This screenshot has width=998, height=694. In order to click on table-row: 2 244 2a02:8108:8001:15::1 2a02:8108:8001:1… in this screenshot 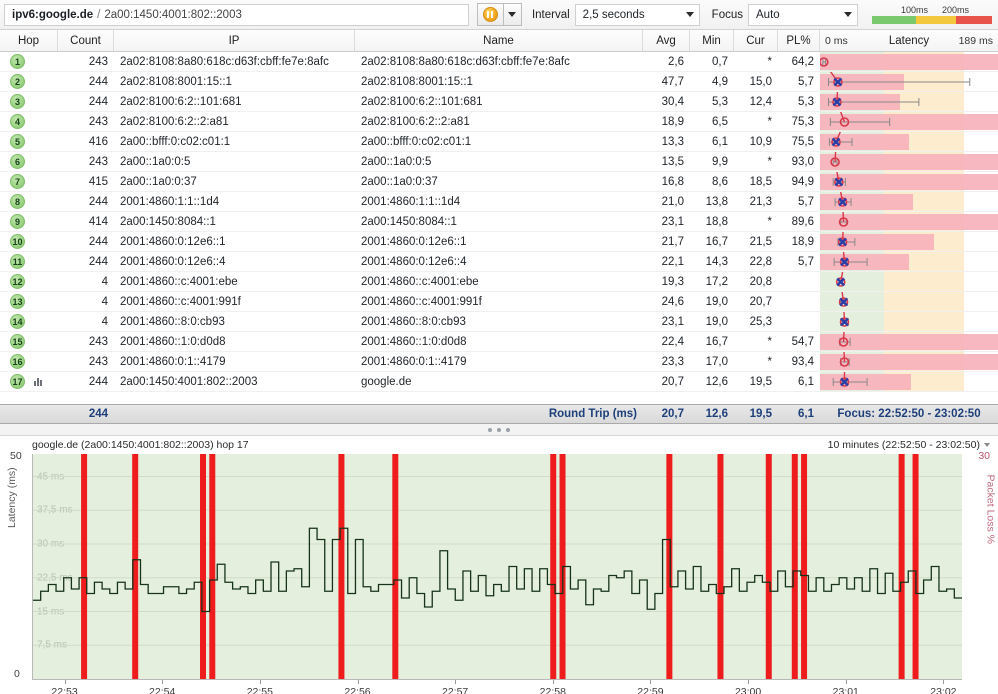, I will do `click(499, 82)`.